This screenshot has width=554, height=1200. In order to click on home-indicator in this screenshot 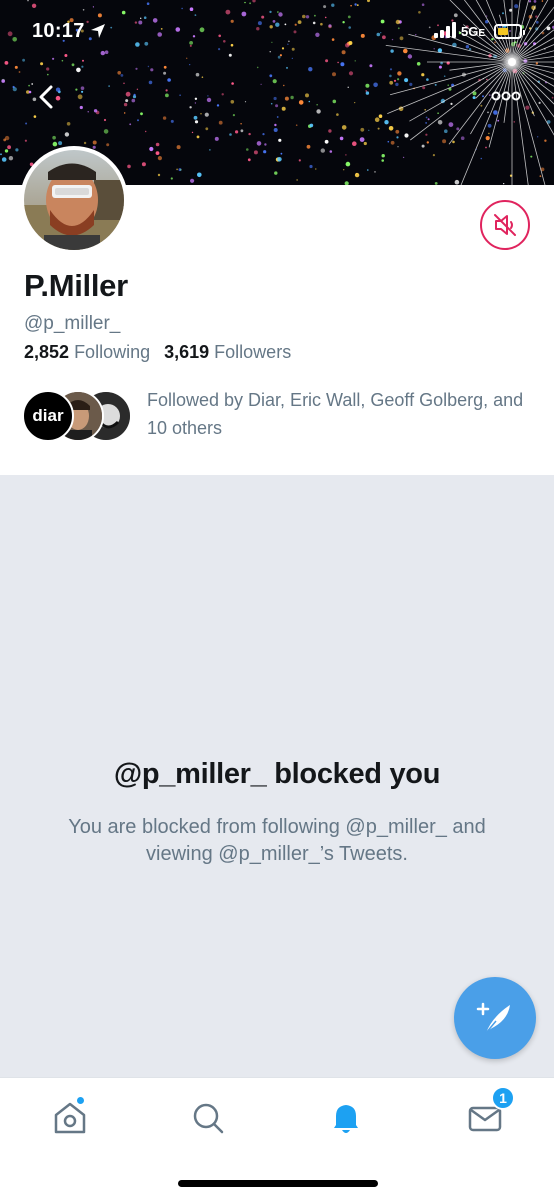, I will do `click(278, 1183)`.